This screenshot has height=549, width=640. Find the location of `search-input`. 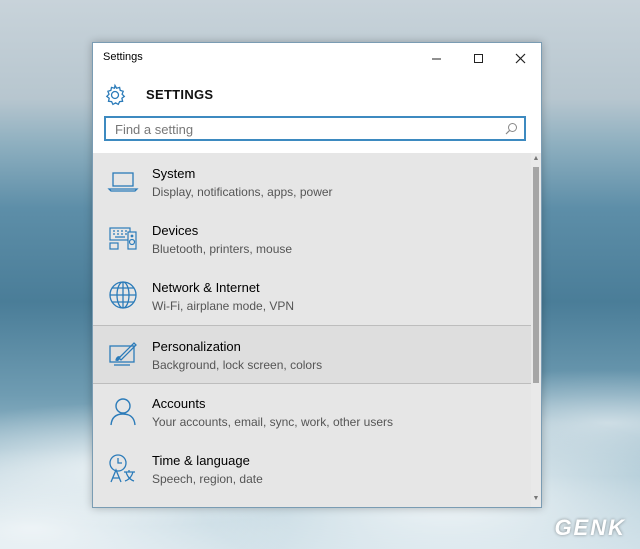

search-input is located at coordinates (305, 129).